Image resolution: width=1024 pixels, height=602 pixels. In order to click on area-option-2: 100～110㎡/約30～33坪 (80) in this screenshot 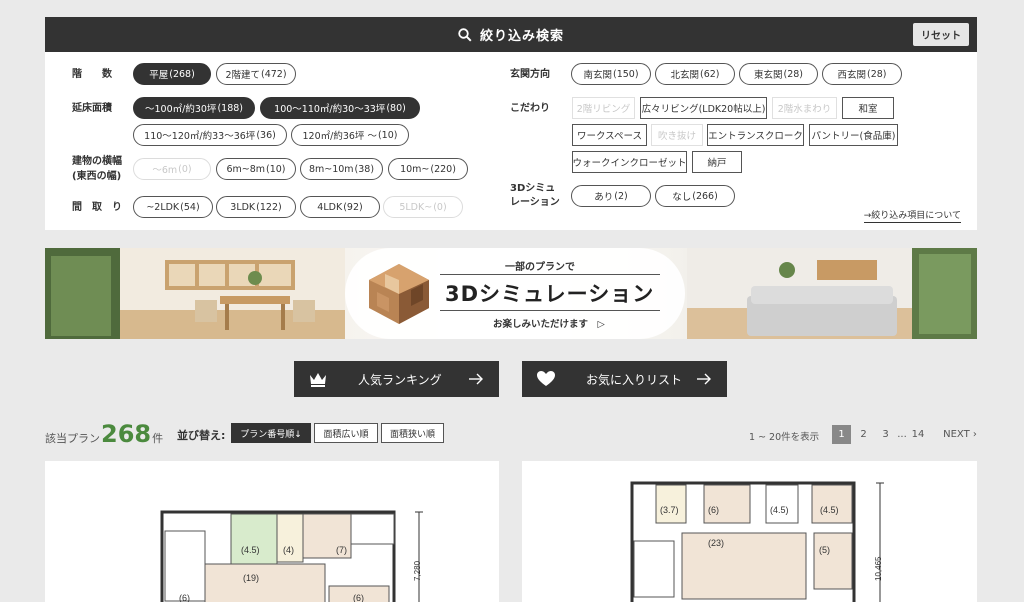, I will do `click(340, 108)`.